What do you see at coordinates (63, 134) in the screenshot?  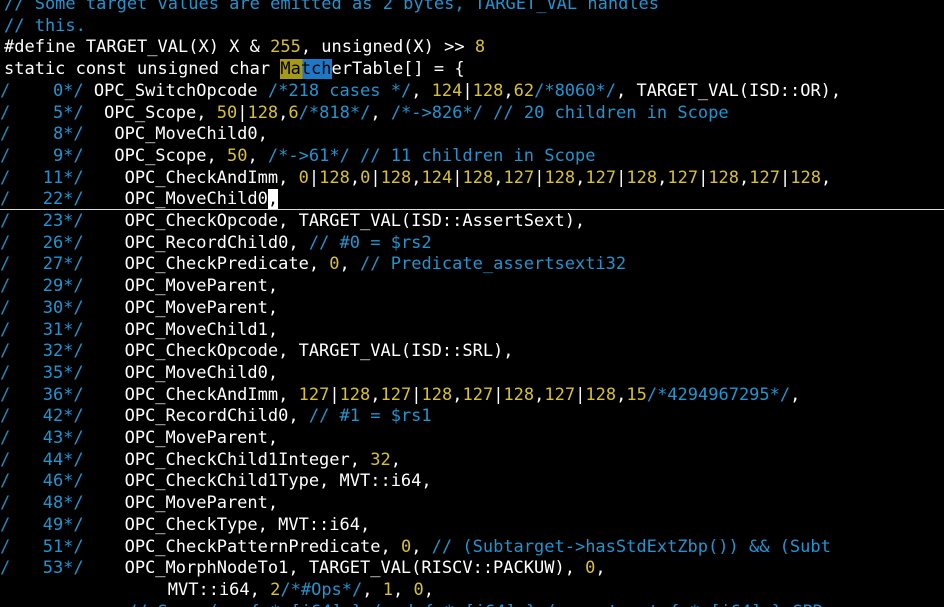 I see `code-token: 8*/` at bounding box center [63, 134].